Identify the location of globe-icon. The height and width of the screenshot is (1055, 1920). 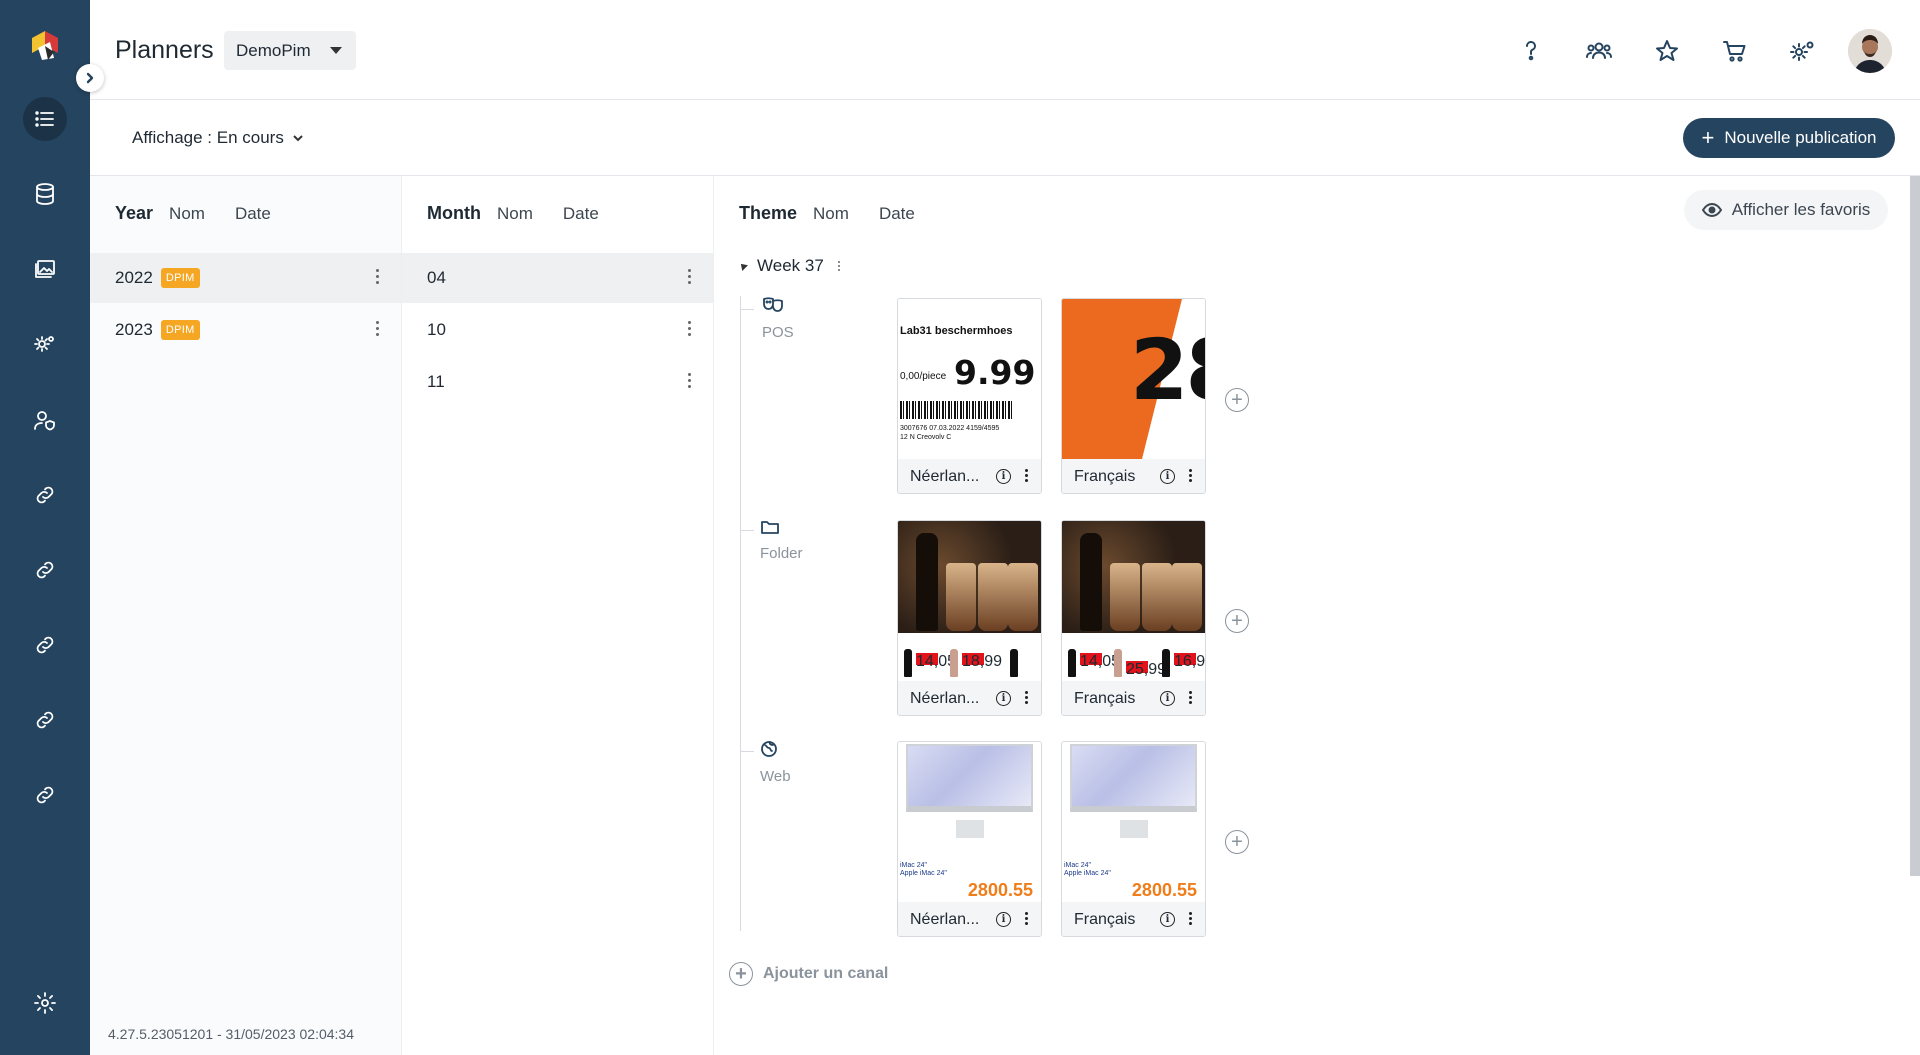
(775, 751).